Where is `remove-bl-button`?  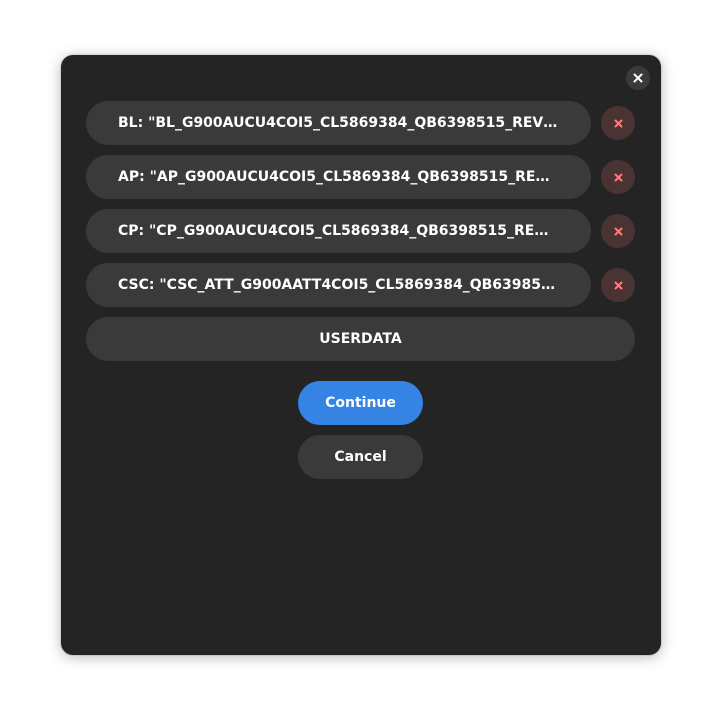 remove-bl-button is located at coordinates (618, 123).